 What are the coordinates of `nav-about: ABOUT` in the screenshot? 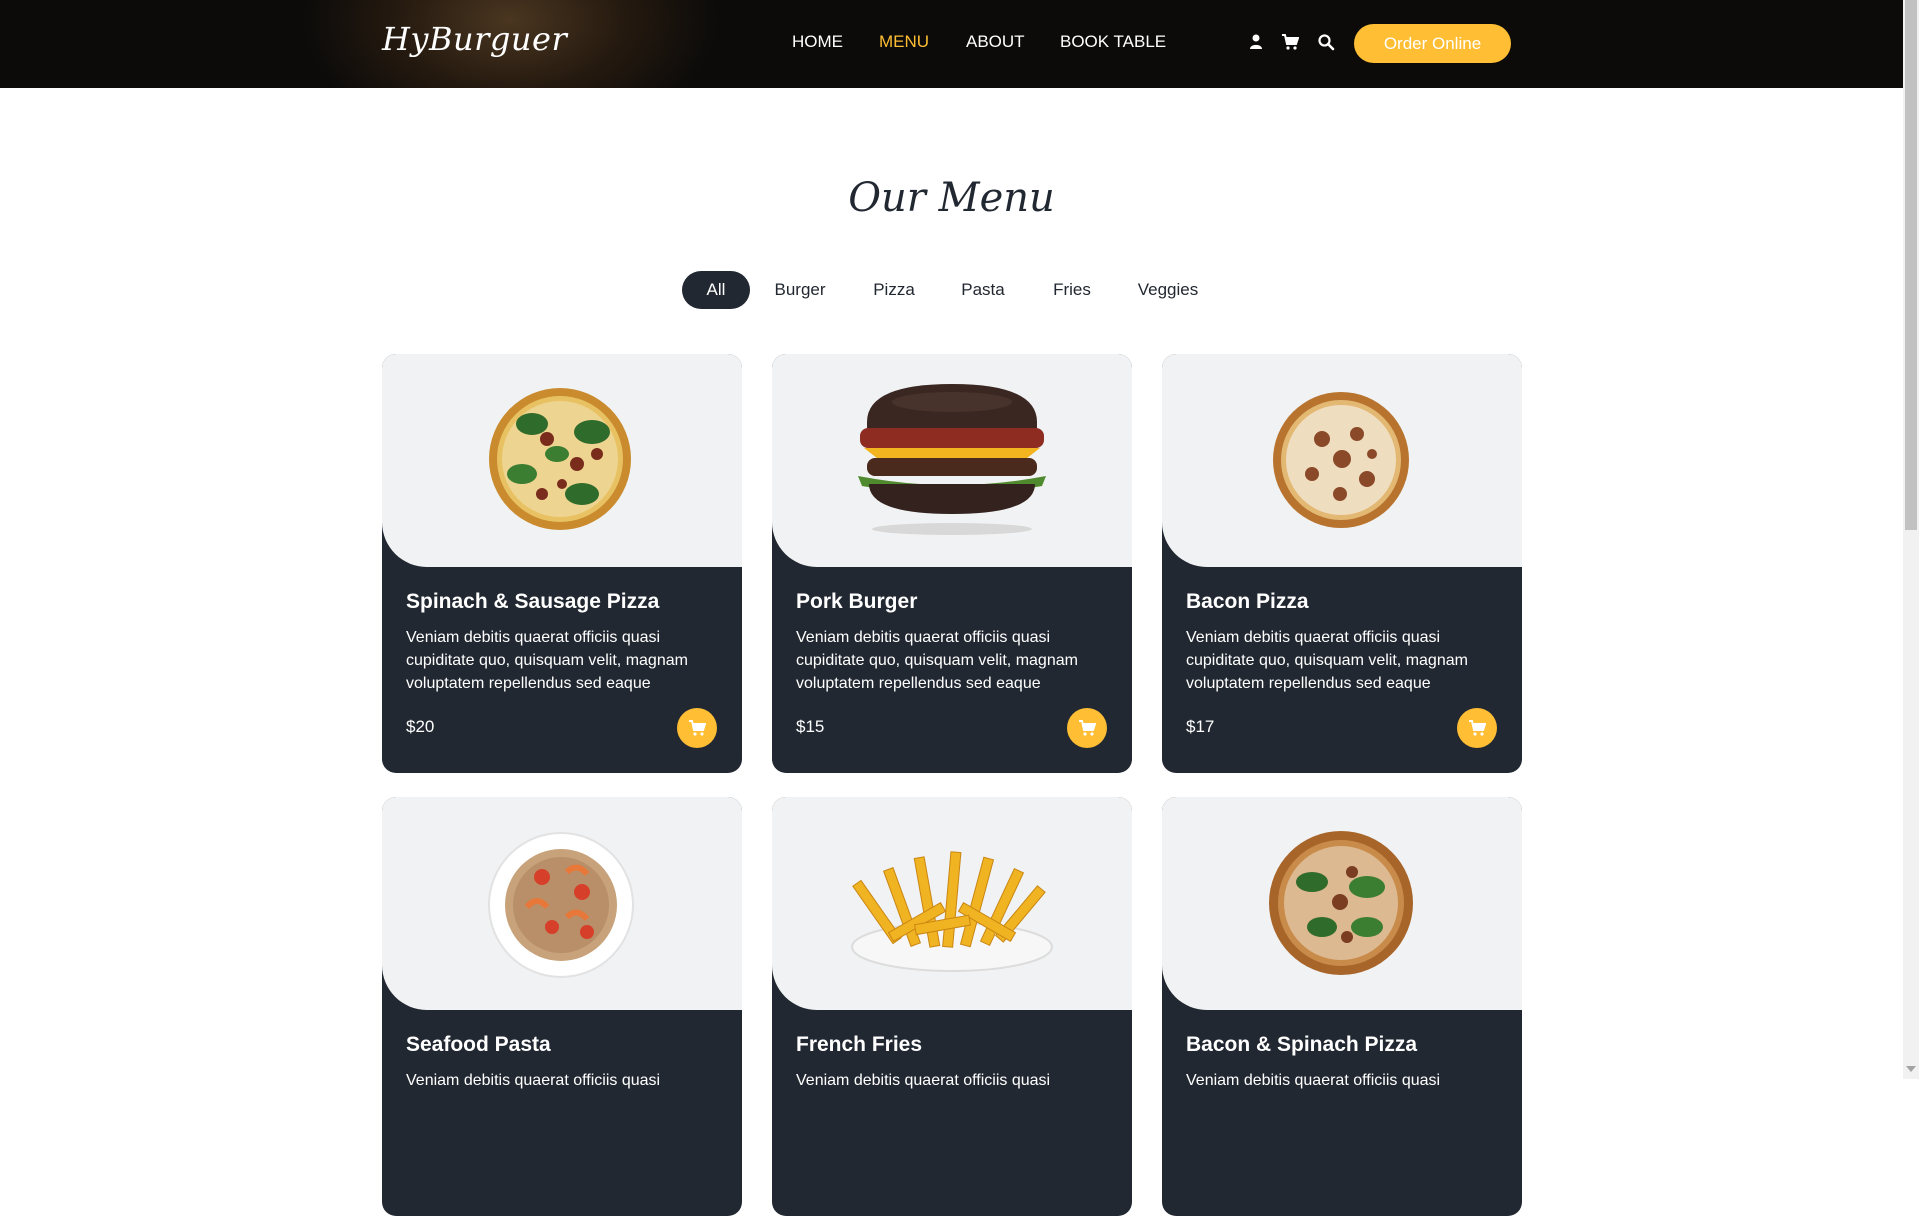 It's located at (995, 42).